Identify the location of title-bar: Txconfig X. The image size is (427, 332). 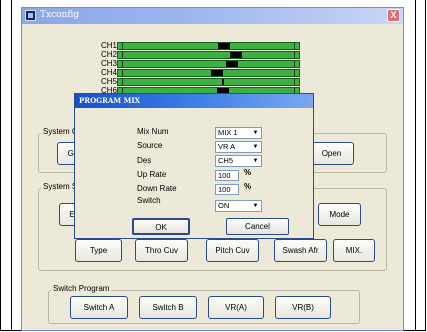
(212, 16).